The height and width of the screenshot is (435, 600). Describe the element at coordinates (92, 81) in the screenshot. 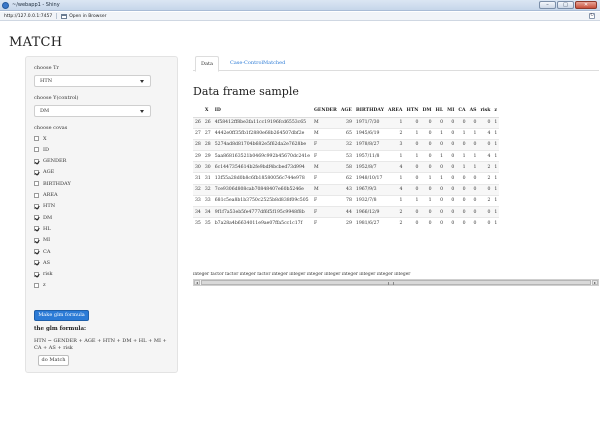

I see `tr-select: HTN` at that location.